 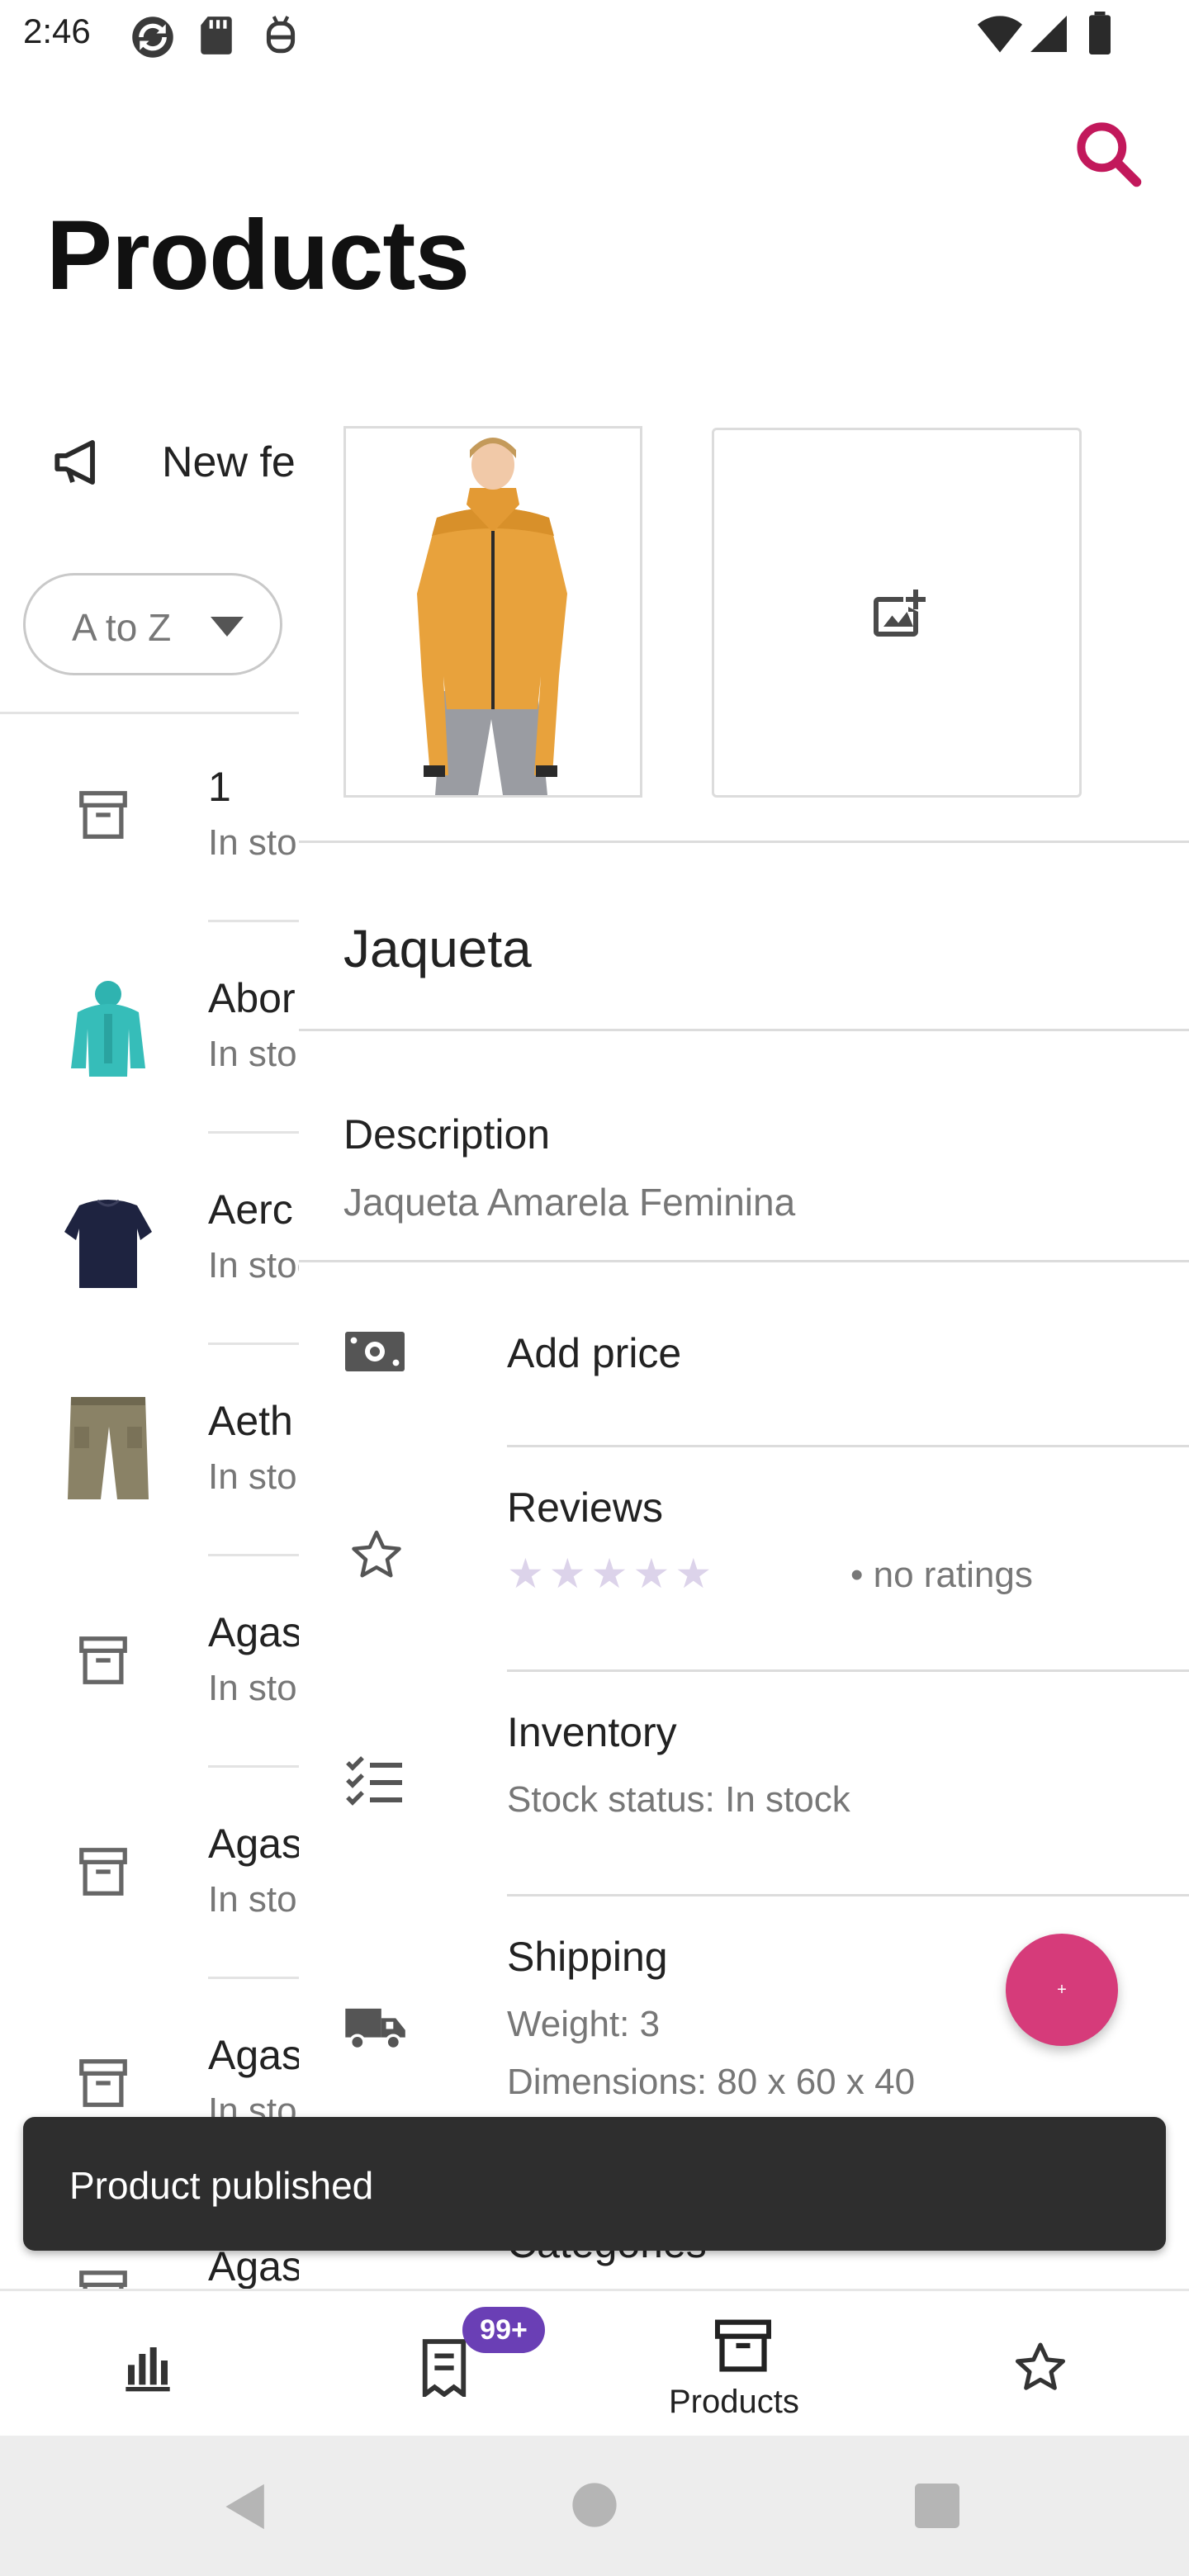 What do you see at coordinates (584, 2024) in the screenshot?
I see `shipping-weight: Weight: 3` at bounding box center [584, 2024].